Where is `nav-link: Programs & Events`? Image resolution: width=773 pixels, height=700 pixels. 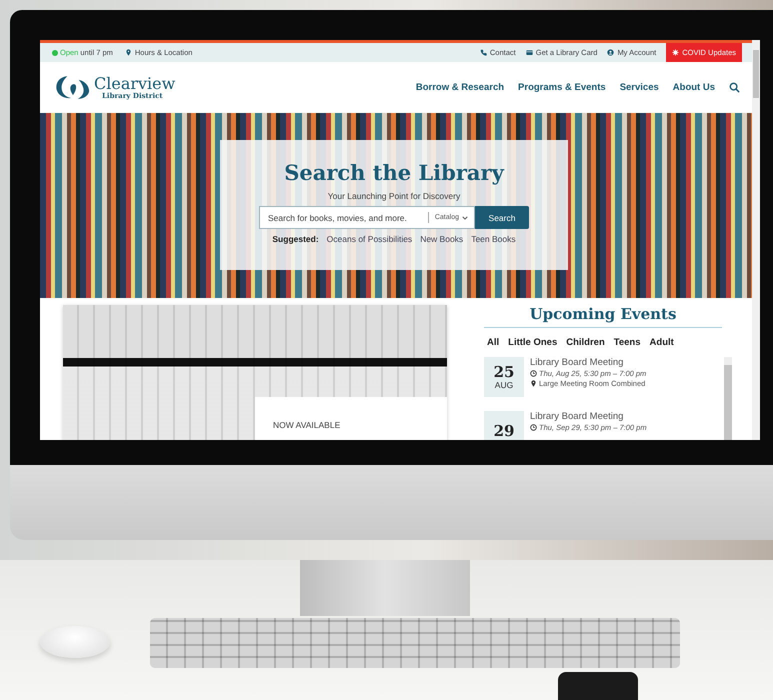 nav-link: Programs & Events is located at coordinates (562, 87).